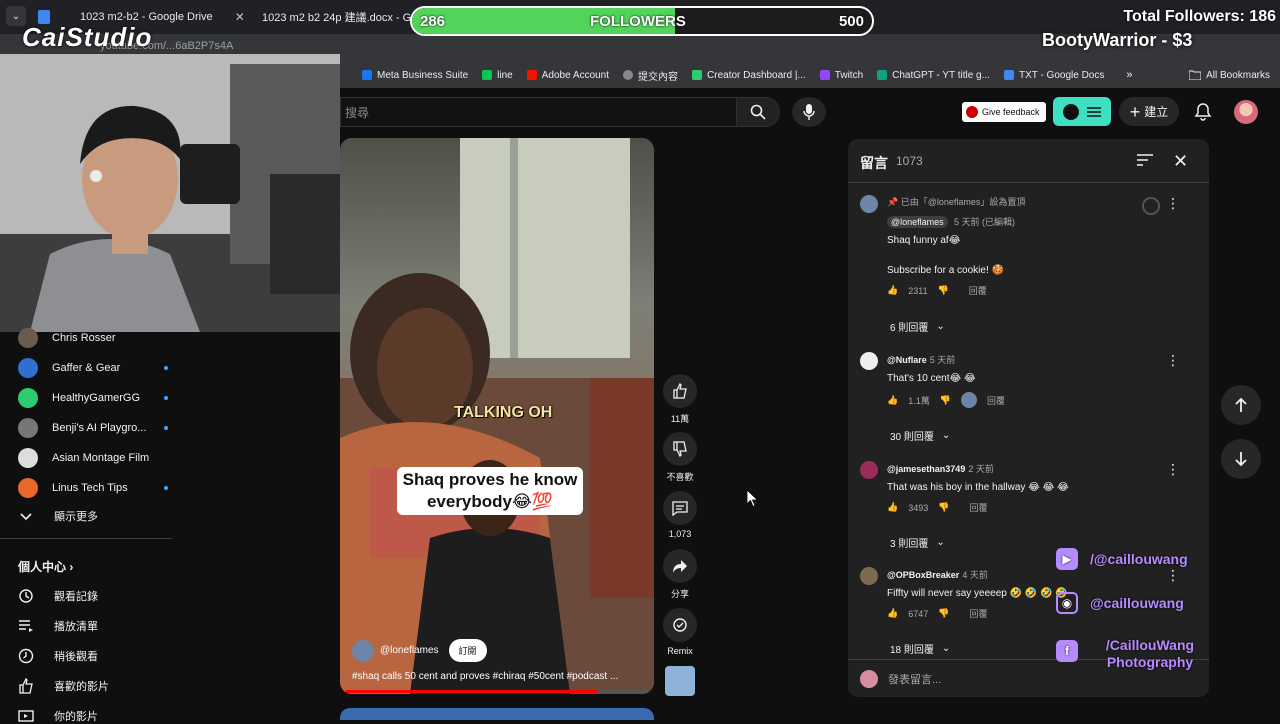 The image size is (1280, 724). Describe the element at coordinates (93, 368) in the screenshot. I see `sidebar-item-gaffer-gear: Gaffer & Gear` at that location.